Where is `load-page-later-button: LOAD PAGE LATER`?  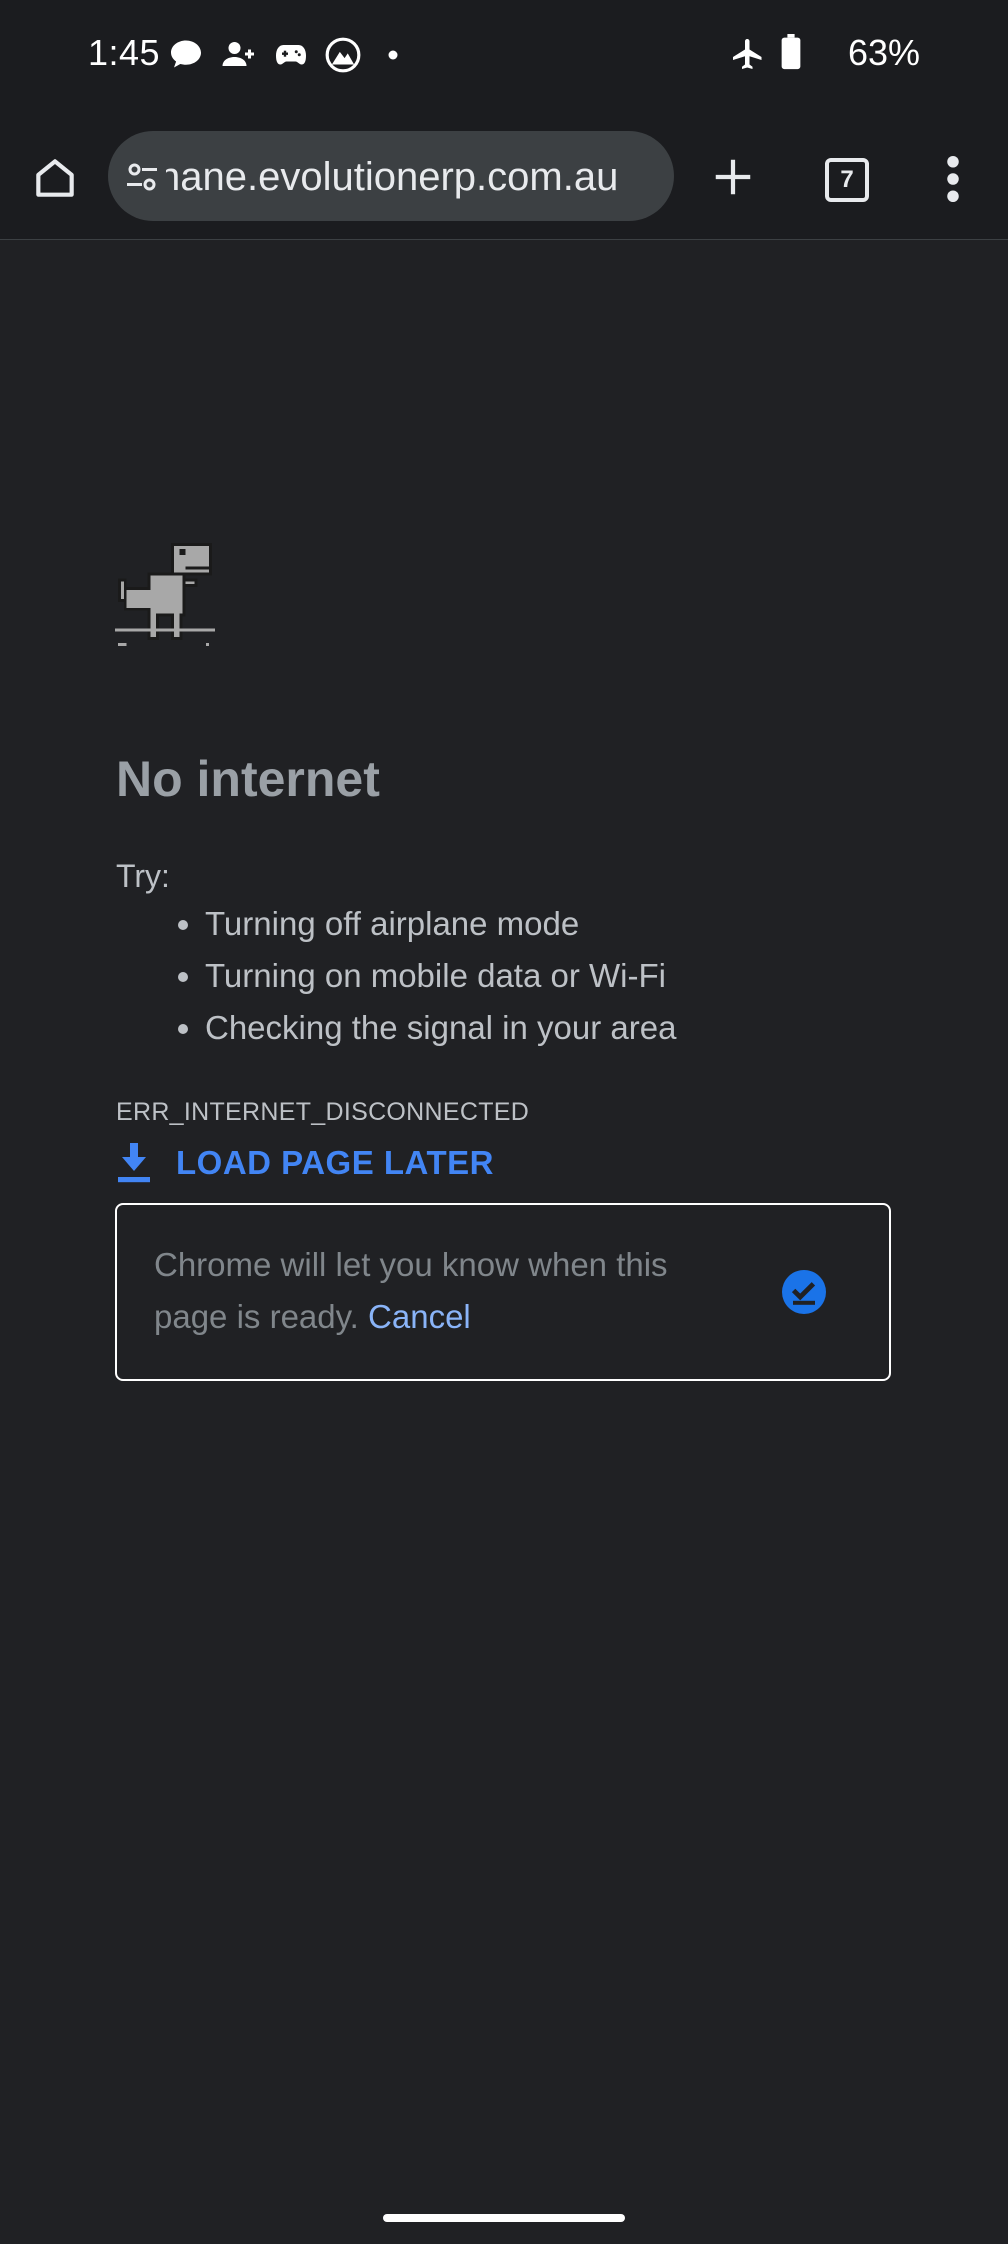
load-page-later-button: LOAD PAGE LATER is located at coordinates (305, 1163).